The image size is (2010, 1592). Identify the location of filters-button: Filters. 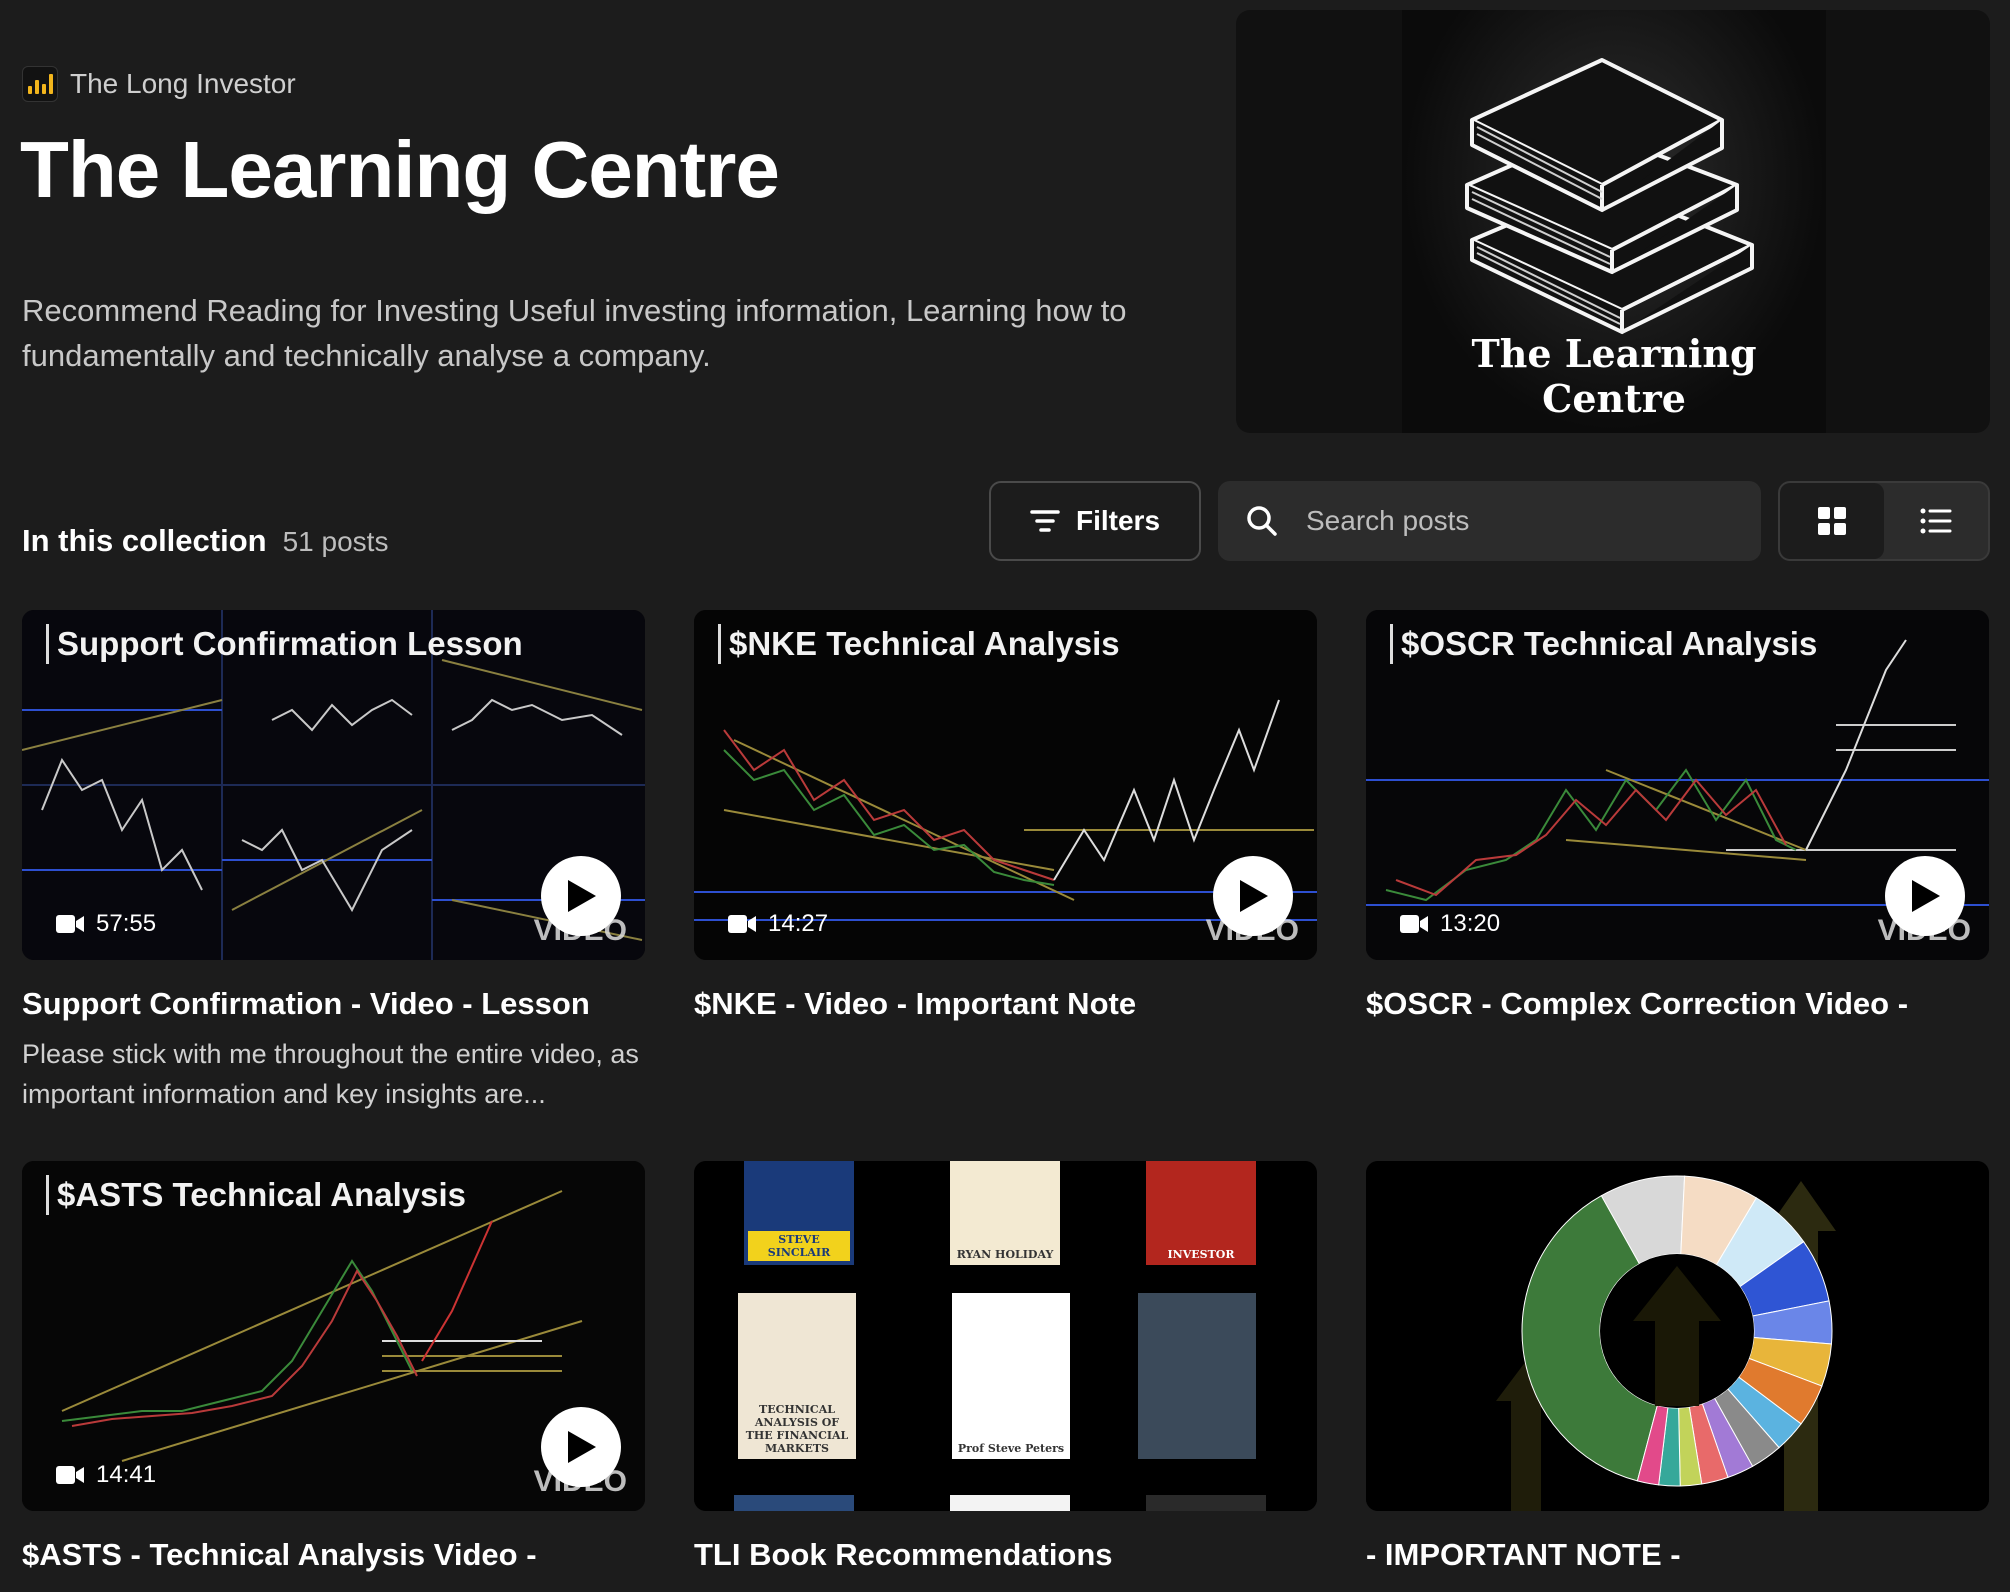
(1095, 521).